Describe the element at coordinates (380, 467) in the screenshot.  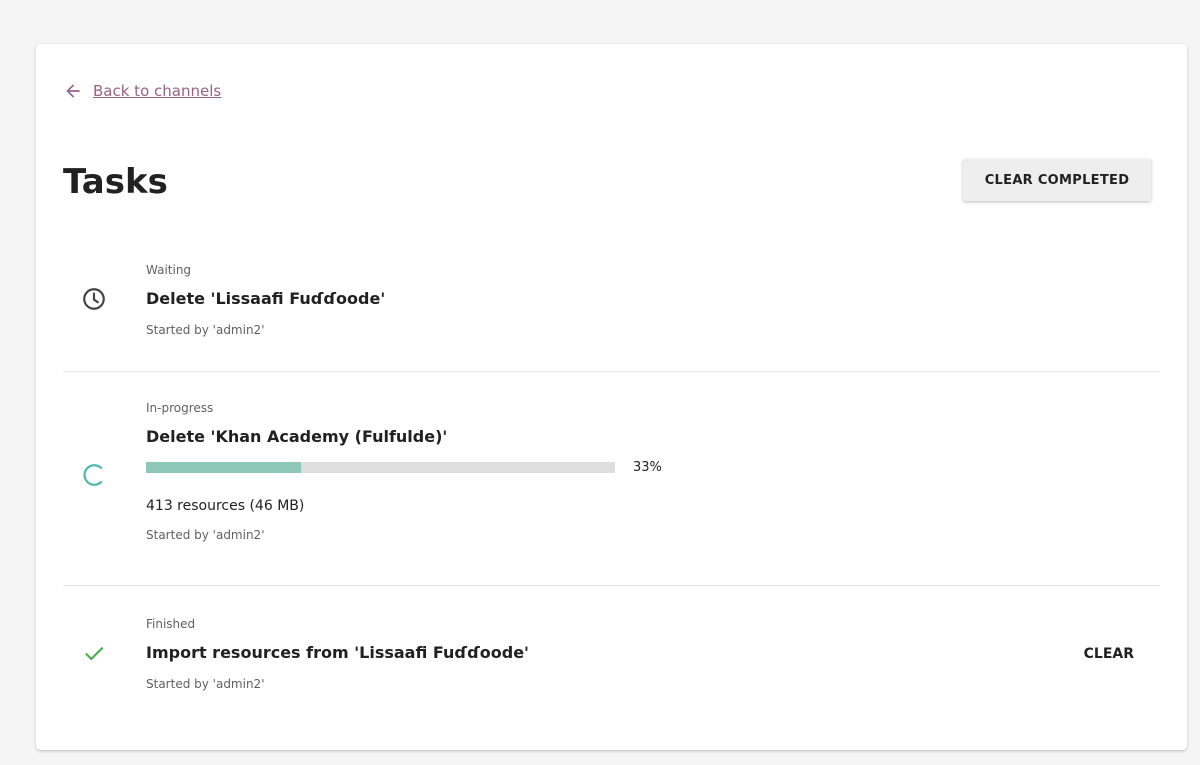
I see `progress-track` at that location.